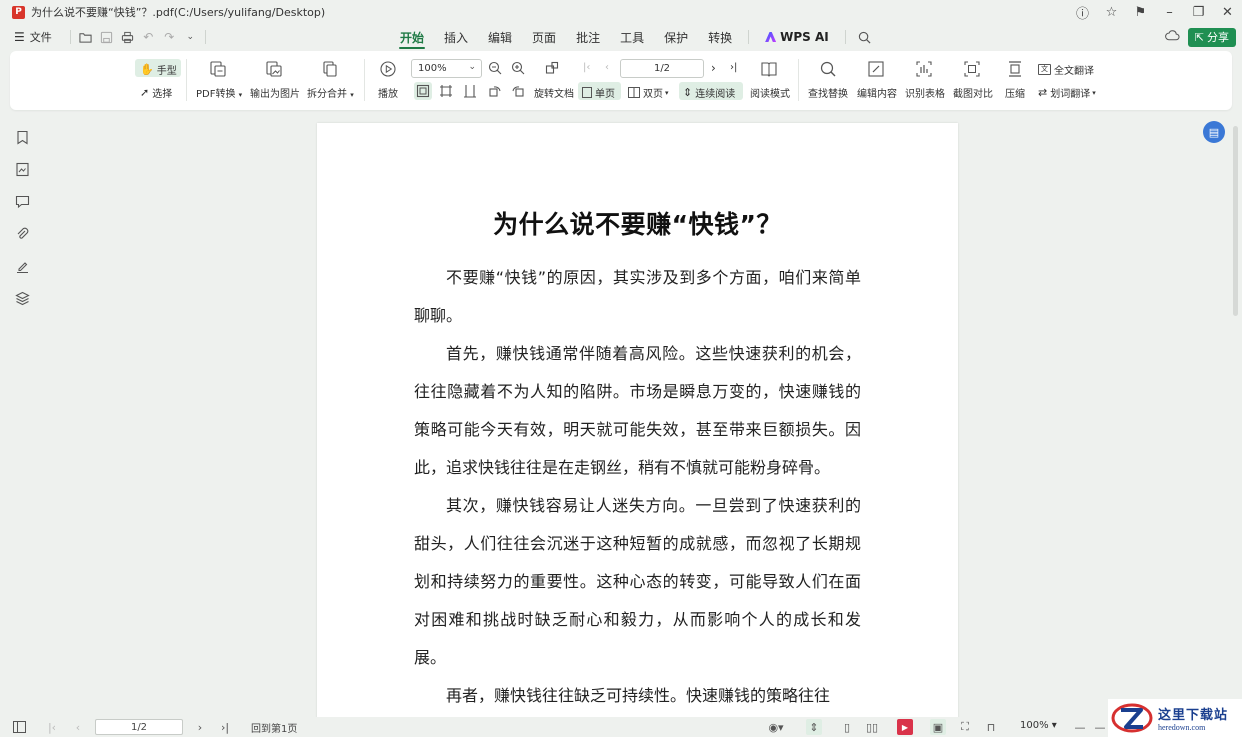 The width and height of the screenshot is (1242, 737). What do you see at coordinates (662, 68) in the screenshot?
I see `page-number-input: 1/2` at bounding box center [662, 68].